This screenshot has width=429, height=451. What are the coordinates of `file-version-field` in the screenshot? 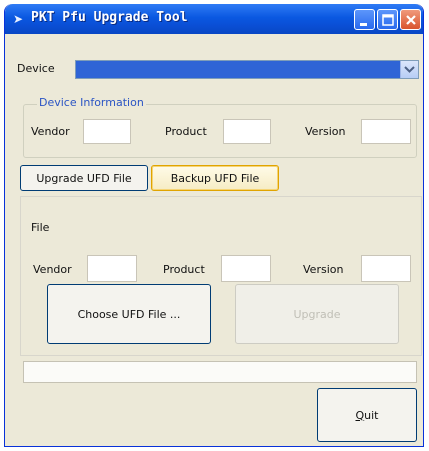 It's located at (386, 268).